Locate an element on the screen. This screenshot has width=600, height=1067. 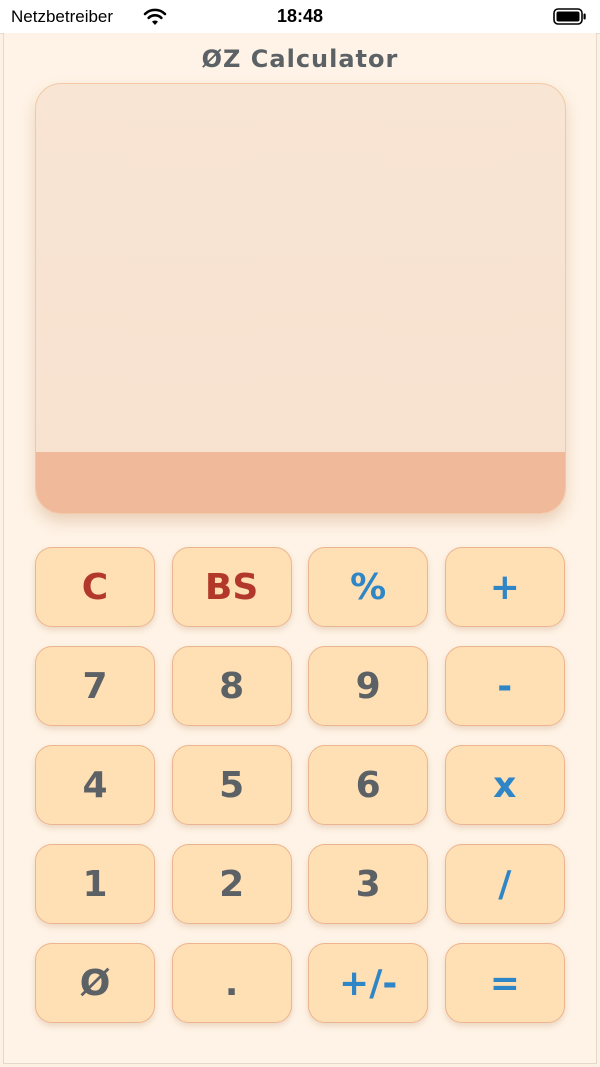
equals-button: = is located at coordinates (504, 983).